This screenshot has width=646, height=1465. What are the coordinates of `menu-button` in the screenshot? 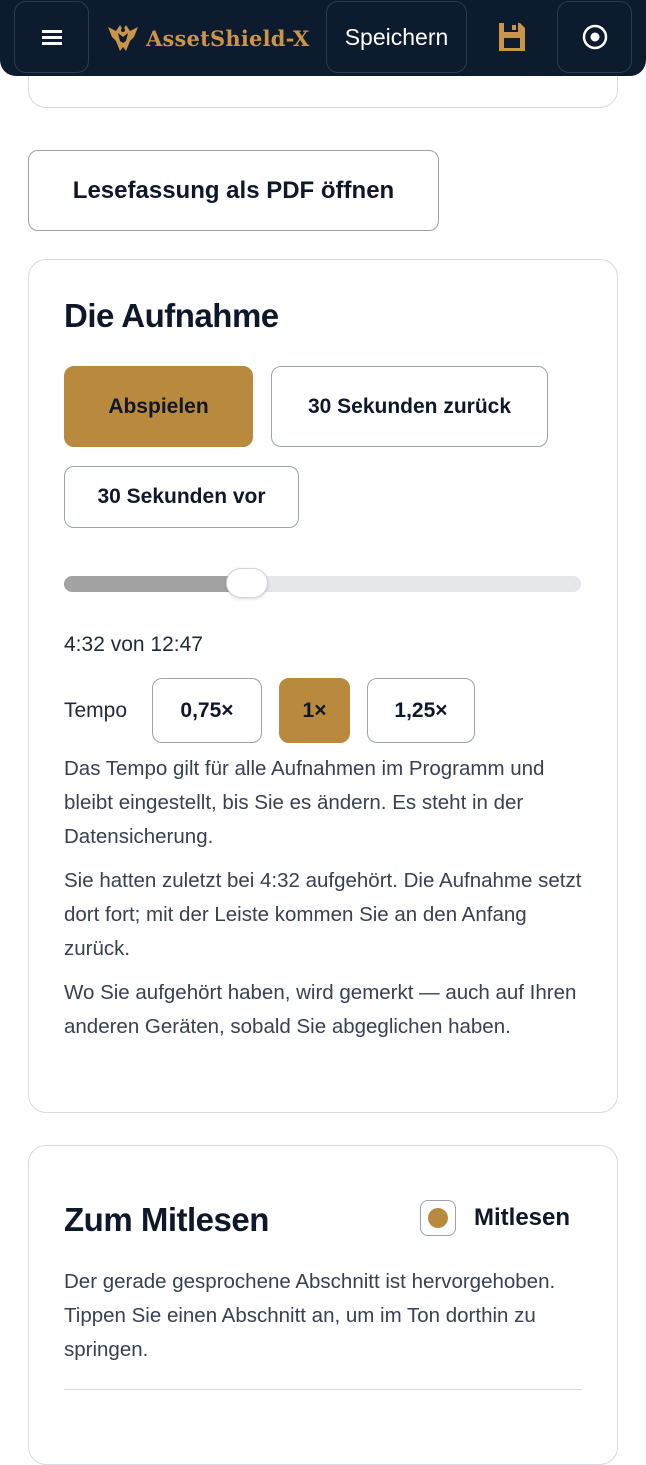 It's located at (51, 37).